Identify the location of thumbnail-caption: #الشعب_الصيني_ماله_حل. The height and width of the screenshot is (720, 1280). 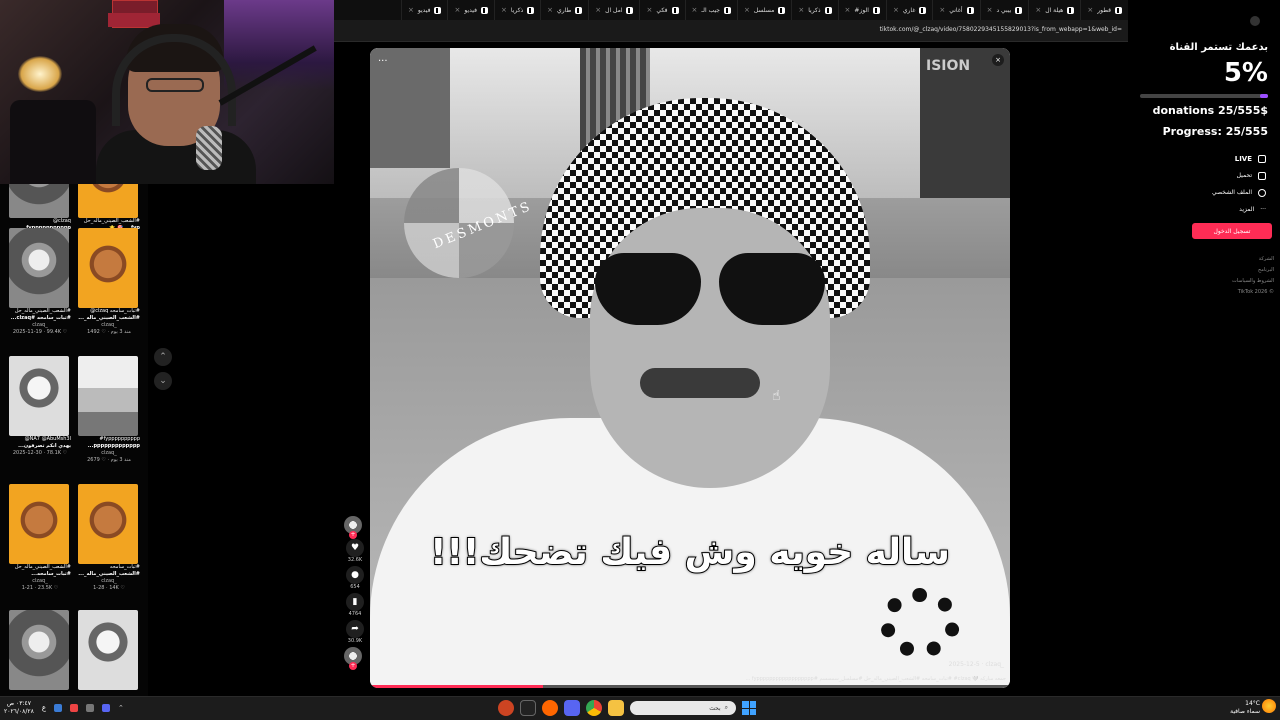
(42, 311).